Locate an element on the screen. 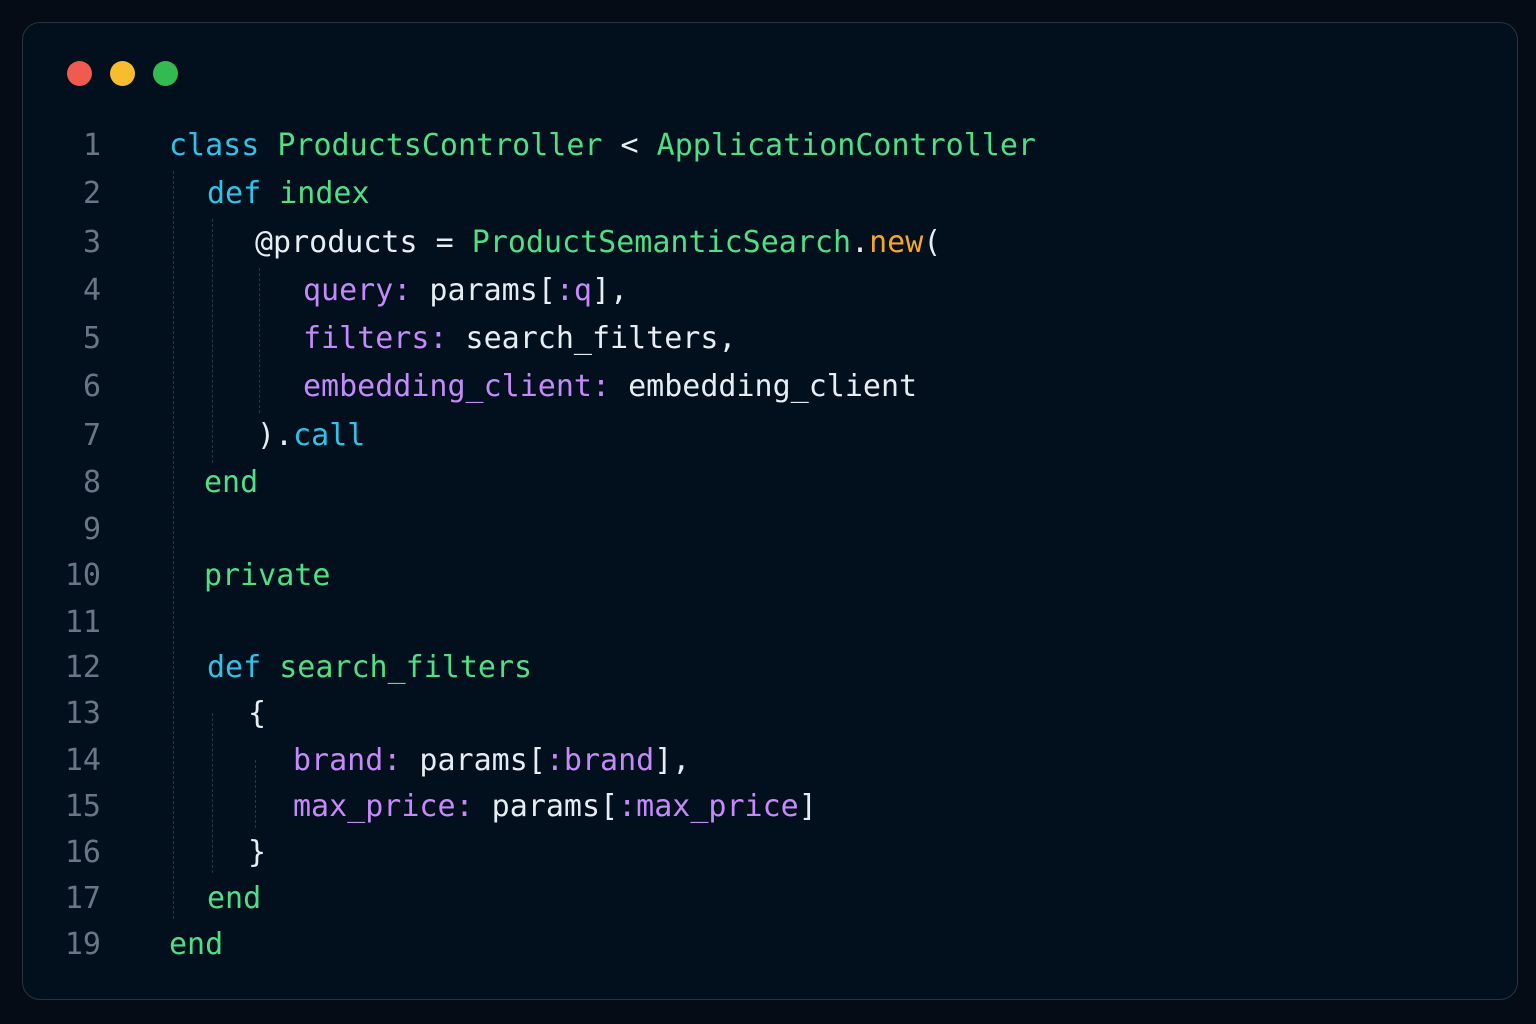  code-token: brand: is located at coordinates (347, 760).